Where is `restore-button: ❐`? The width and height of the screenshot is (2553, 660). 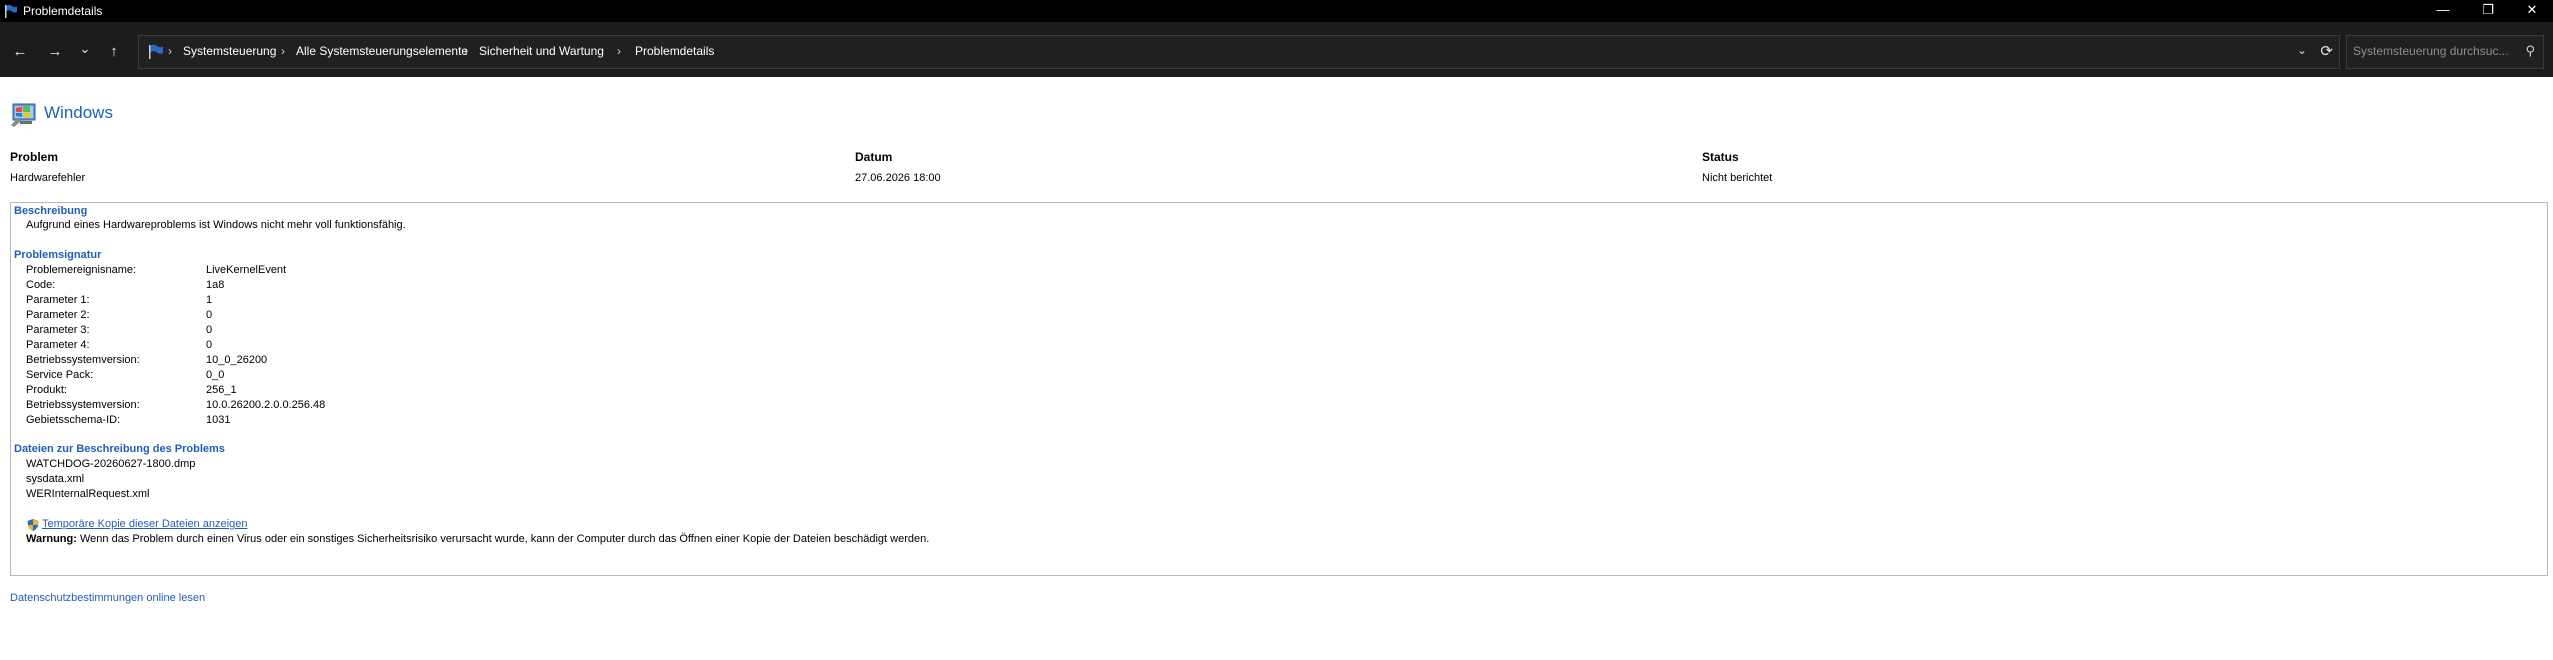 restore-button: ❐ is located at coordinates (2488, 11).